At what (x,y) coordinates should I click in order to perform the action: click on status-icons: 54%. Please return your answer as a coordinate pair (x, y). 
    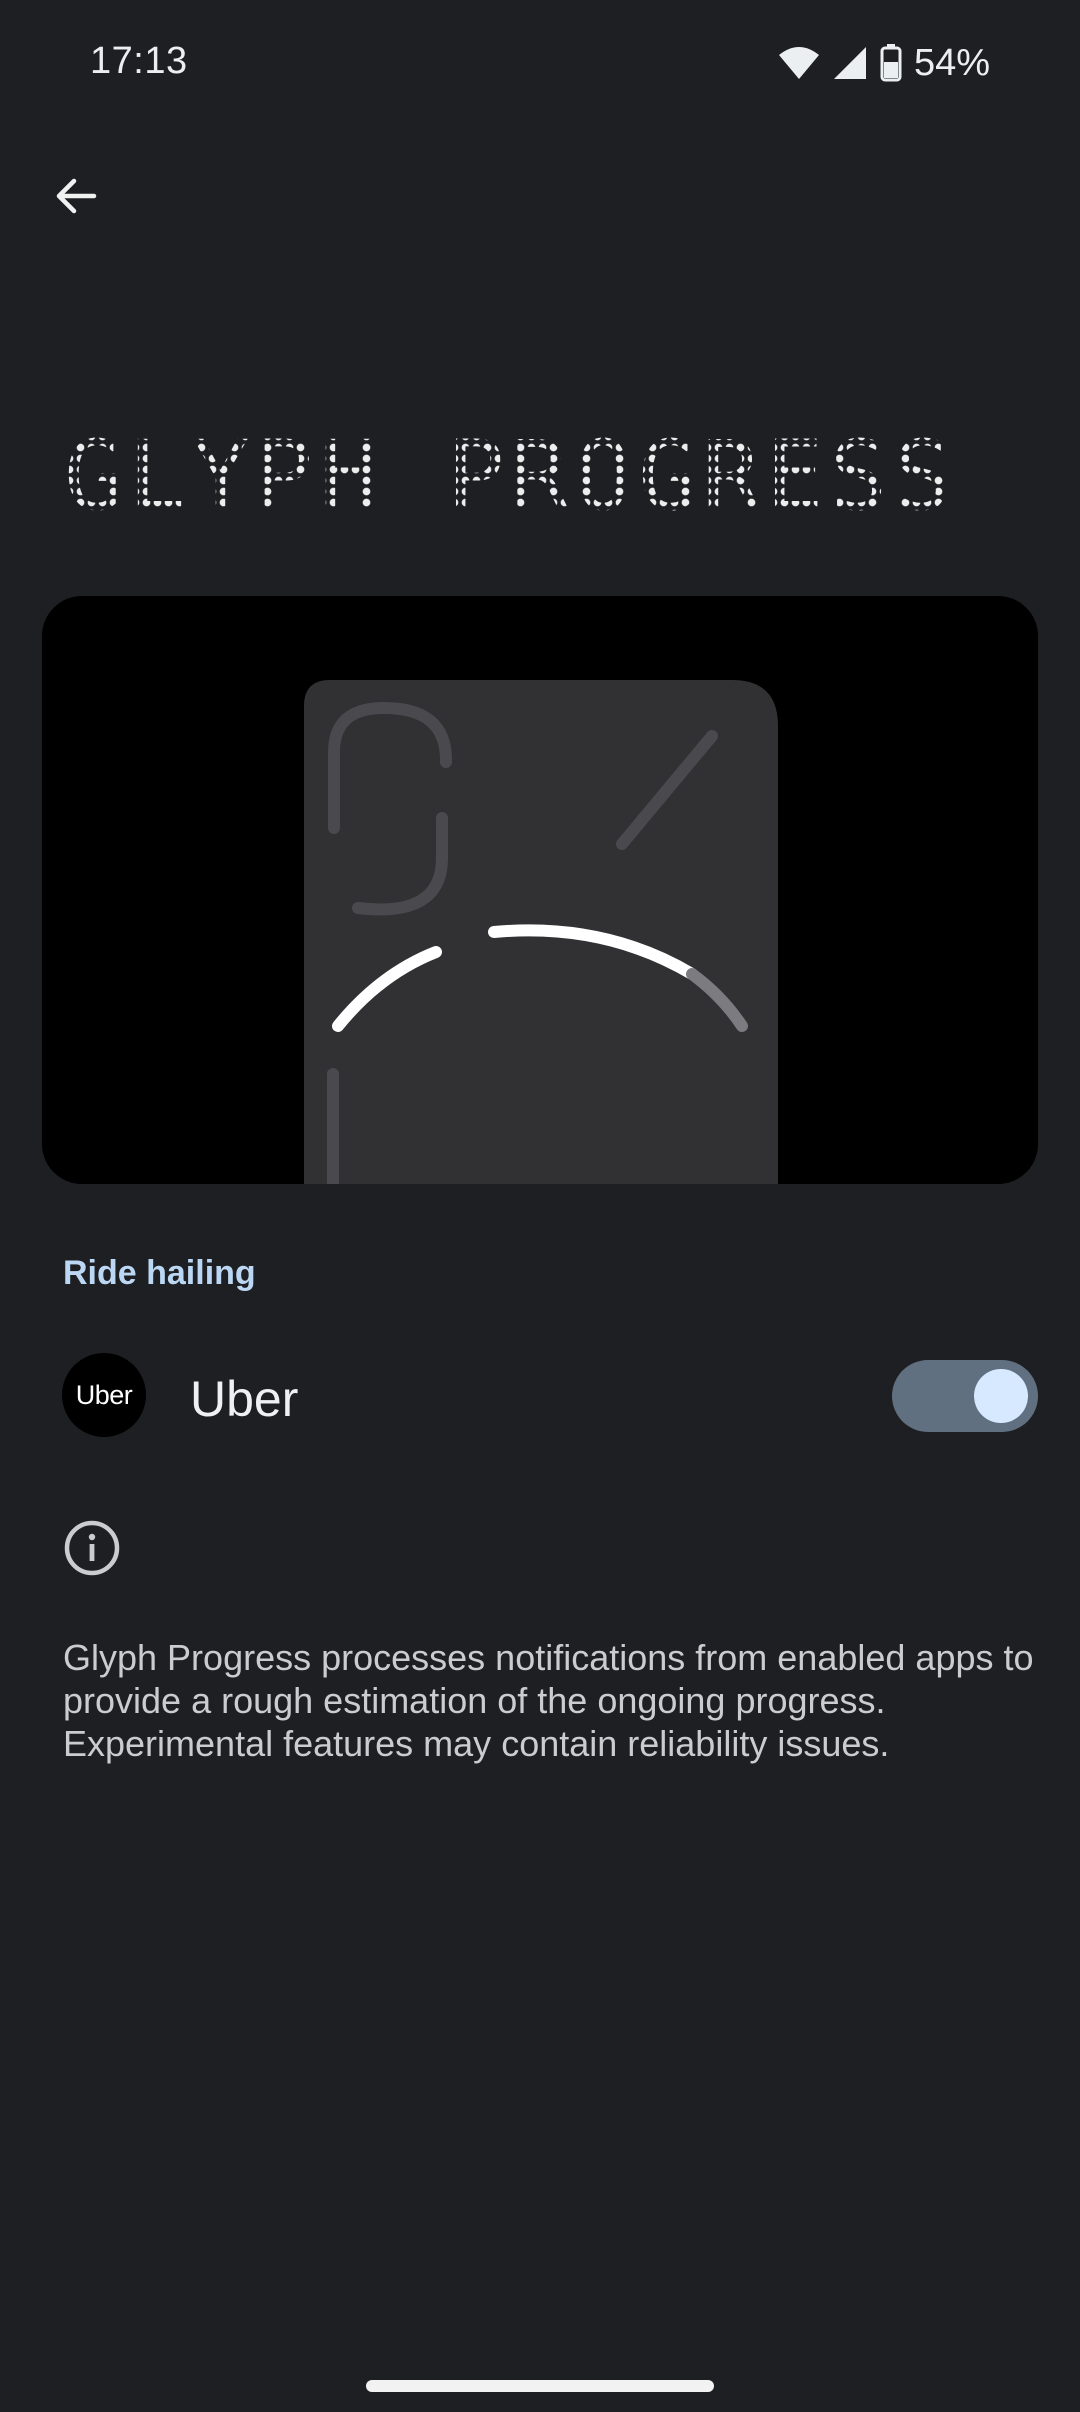
    Looking at the image, I should click on (884, 63).